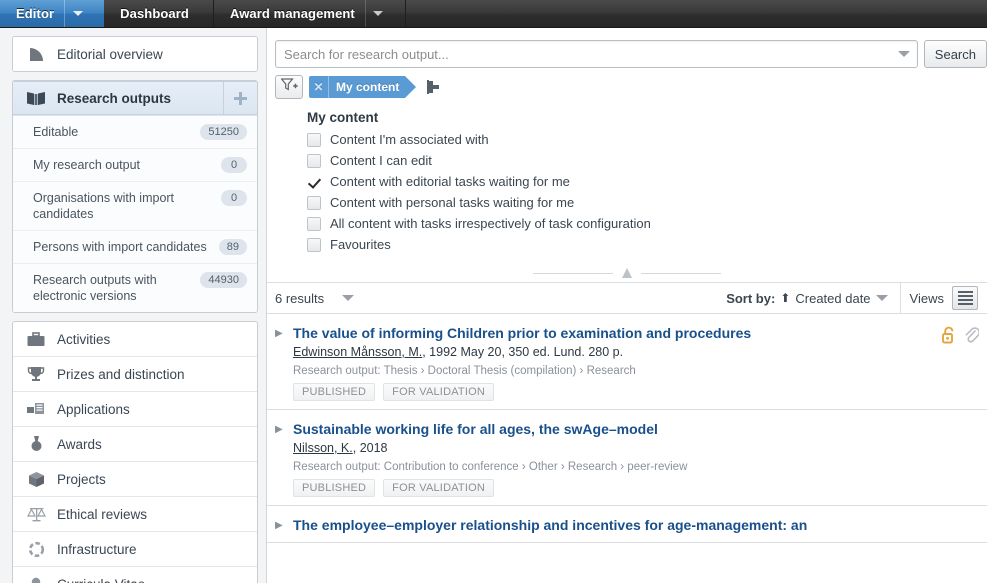 This screenshot has height=583, width=987. Describe the element at coordinates (972, 337) in the screenshot. I see `attachment-icon` at that location.